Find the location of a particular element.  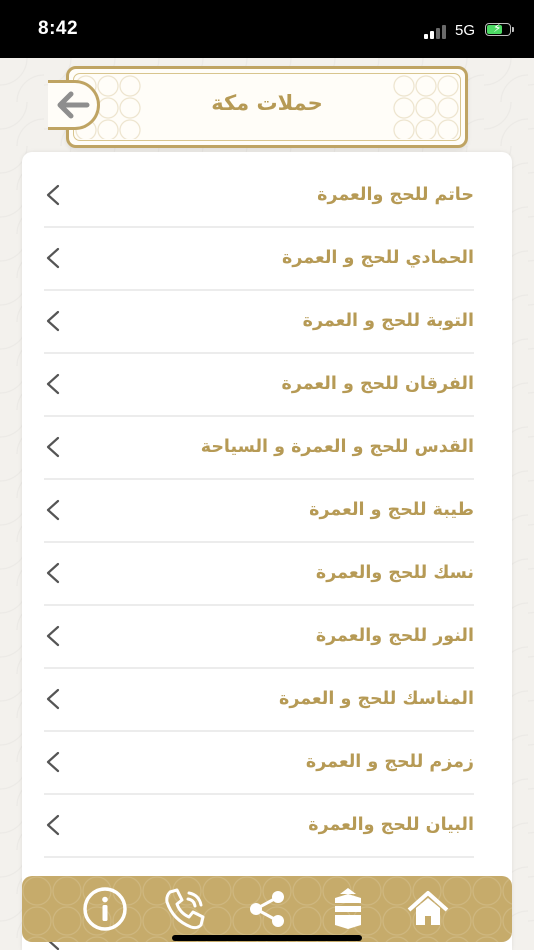

list-item: الحمادي للحج و العمرة is located at coordinates (259, 259).